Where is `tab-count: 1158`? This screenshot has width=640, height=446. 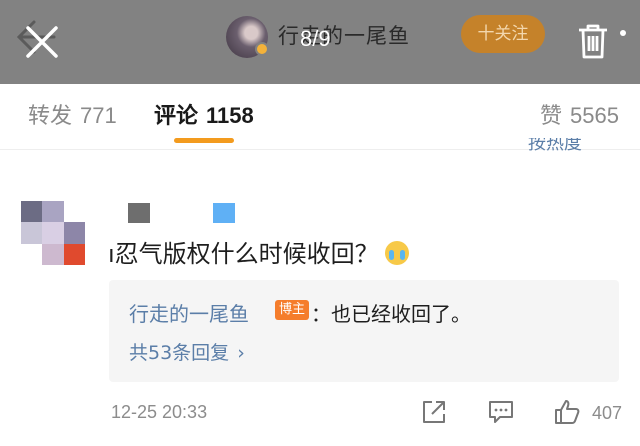 tab-count: 1158 is located at coordinates (230, 115).